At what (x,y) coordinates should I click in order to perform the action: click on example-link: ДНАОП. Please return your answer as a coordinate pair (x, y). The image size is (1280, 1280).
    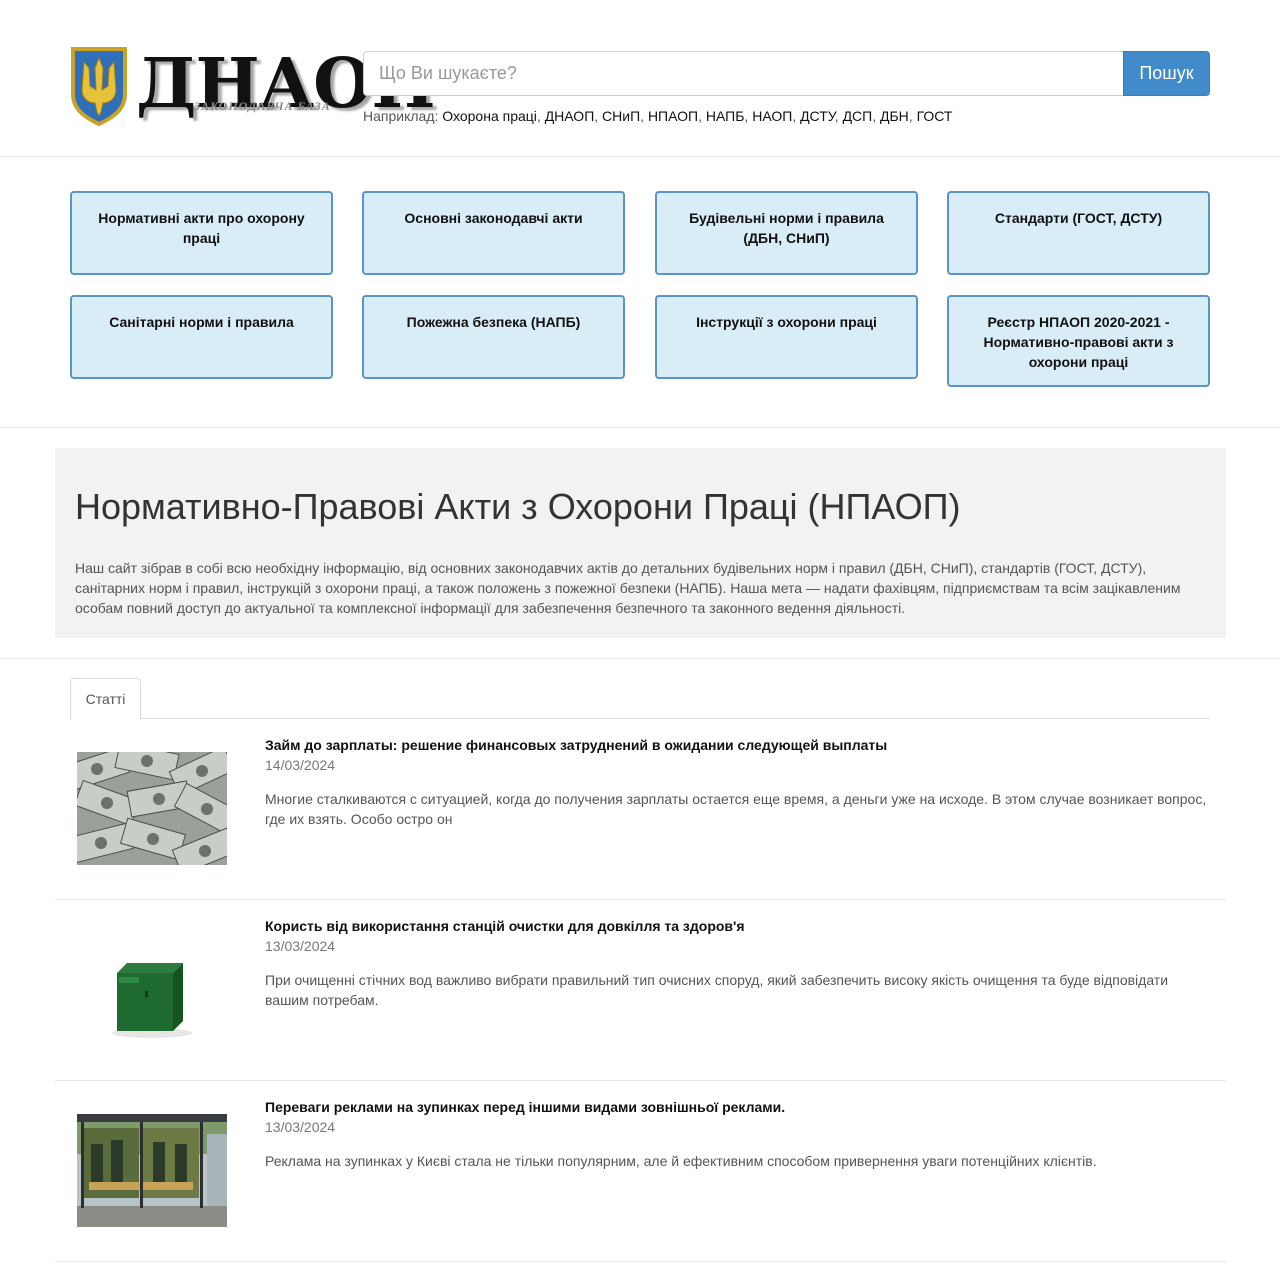
    Looking at the image, I should click on (570, 116).